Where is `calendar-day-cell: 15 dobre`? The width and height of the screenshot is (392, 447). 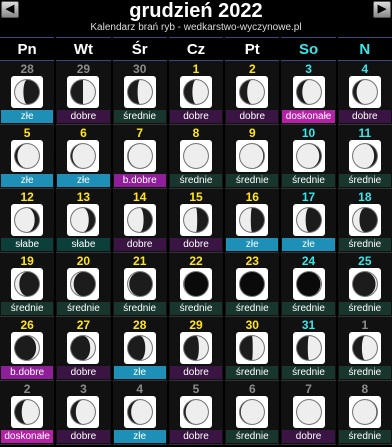 calendar-day-cell: 15 dobre is located at coordinates (196, 221).